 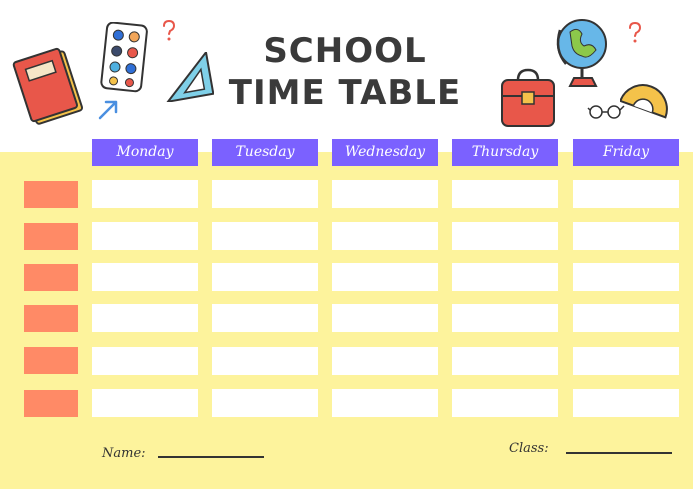 What do you see at coordinates (581, 53) in the screenshot?
I see `globe-icon` at bounding box center [581, 53].